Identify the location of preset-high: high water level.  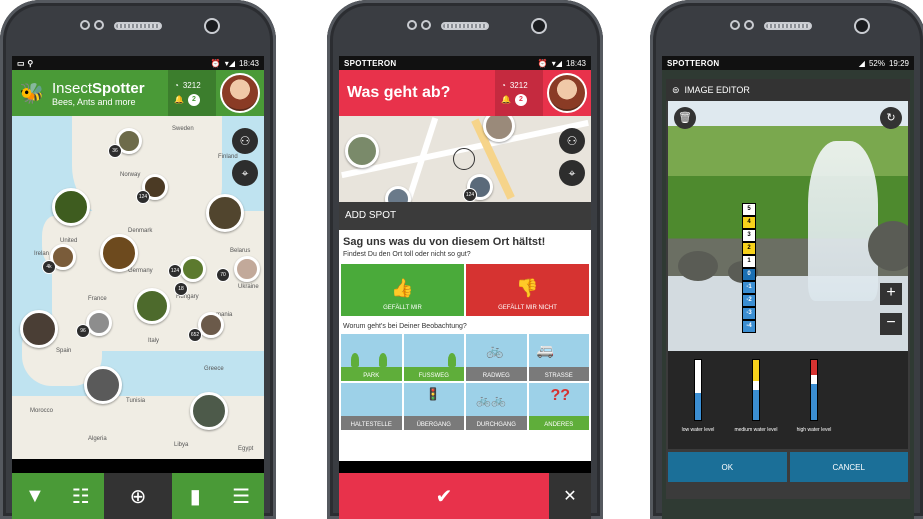
(814, 404).